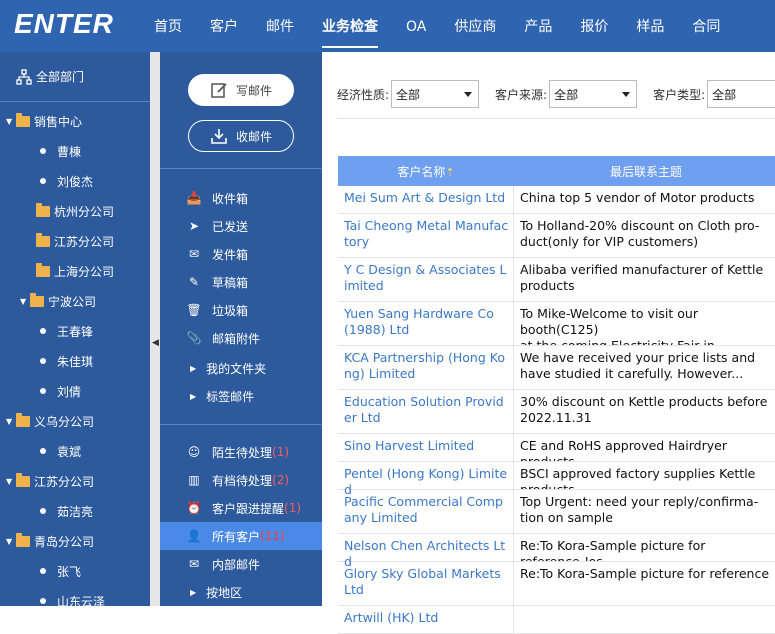 The image size is (775, 634). What do you see at coordinates (644, 171) in the screenshot?
I see `column-header-last-subject: 最后联系主题` at bounding box center [644, 171].